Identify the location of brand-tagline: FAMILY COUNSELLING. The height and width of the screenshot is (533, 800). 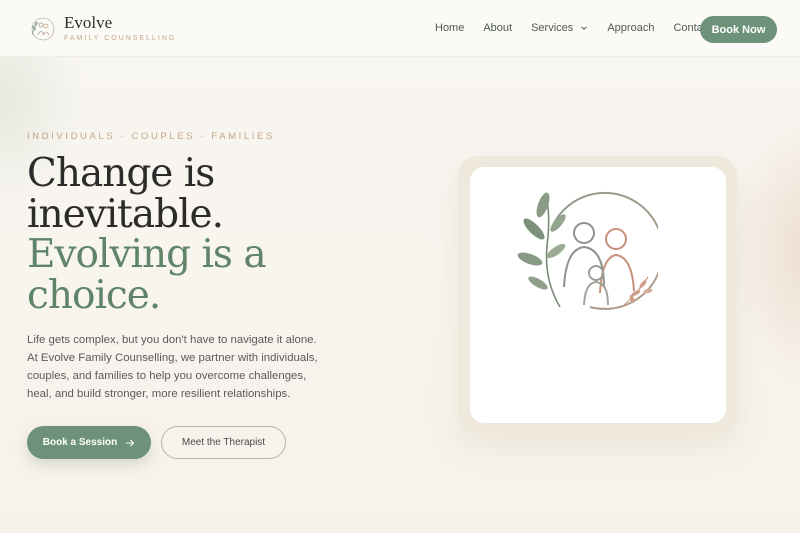
(120, 38).